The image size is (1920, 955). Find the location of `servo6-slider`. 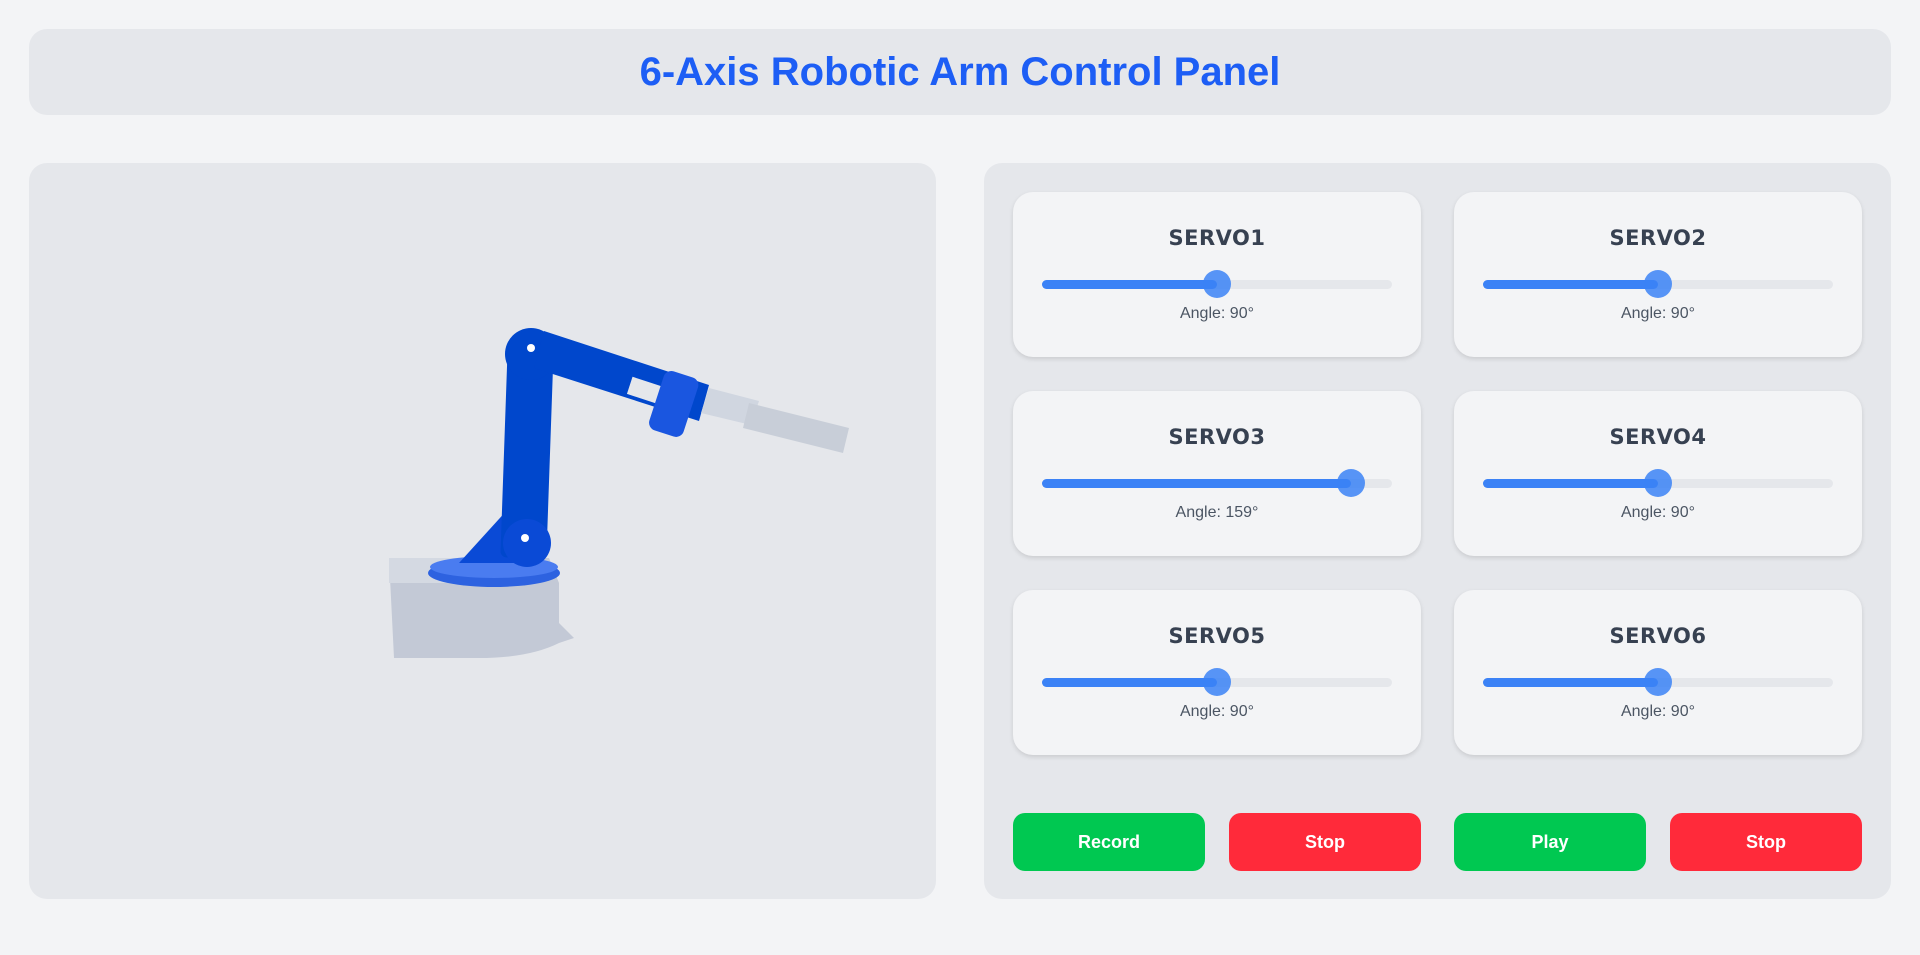

servo6-slider is located at coordinates (1658, 682).